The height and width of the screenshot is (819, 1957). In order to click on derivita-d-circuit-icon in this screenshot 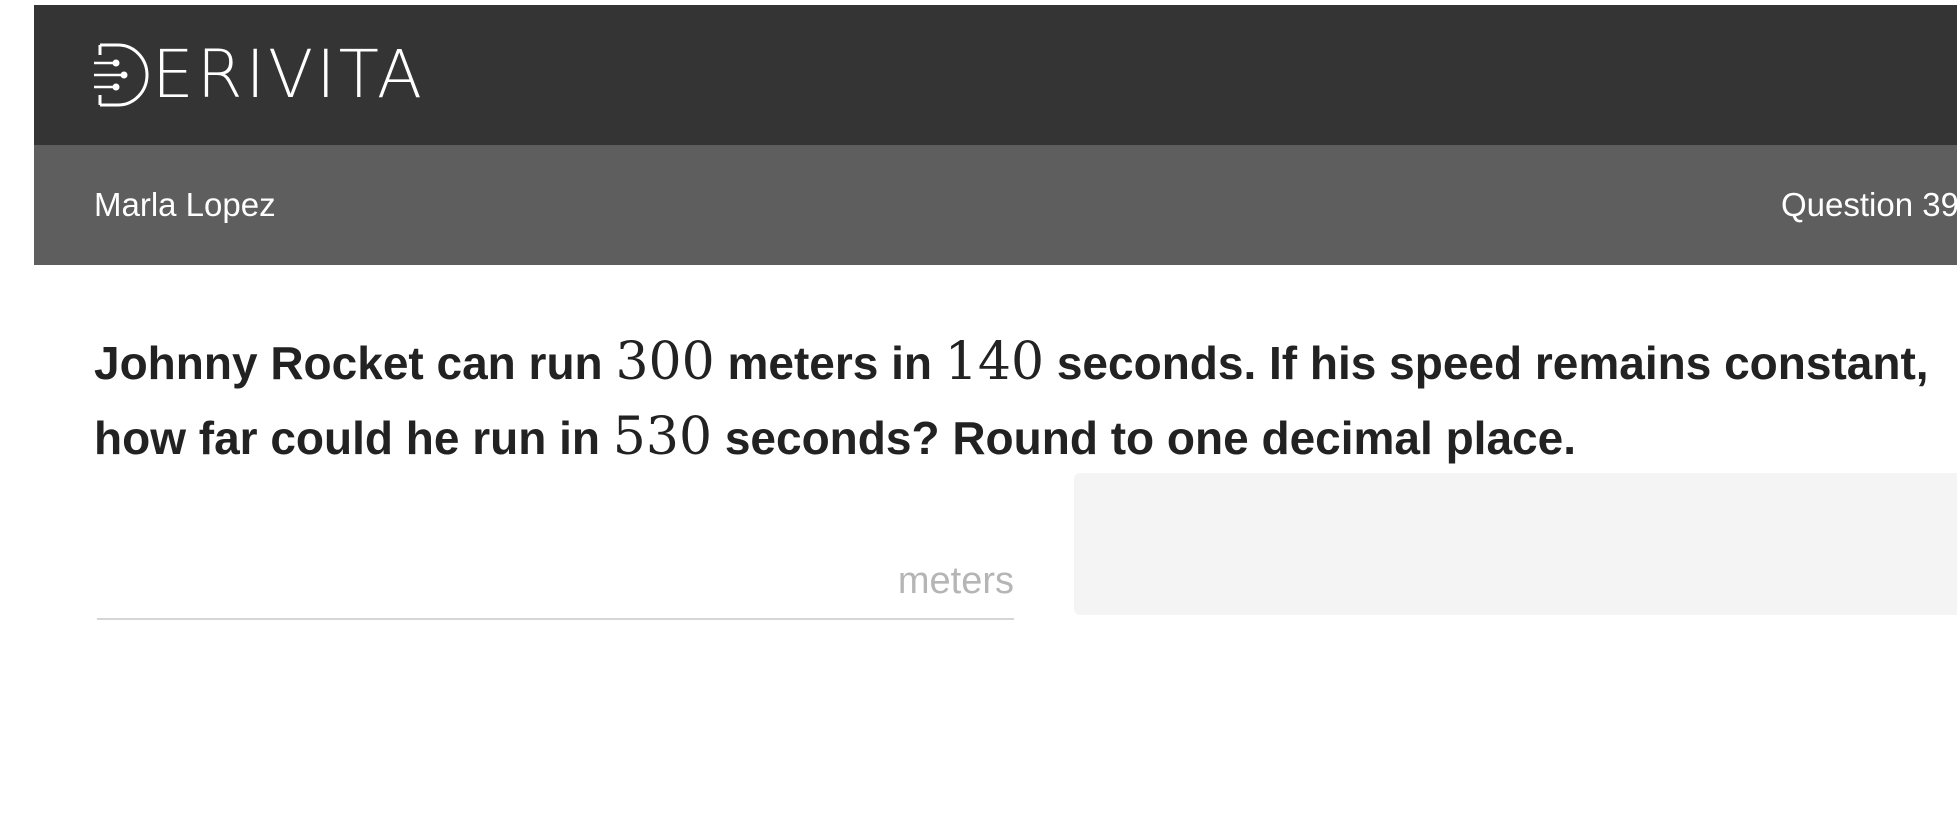, I will do `click(121, 75)`.